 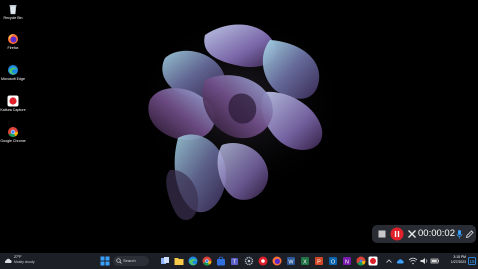 I want to click on outlook-icon: O, so click(x=333, y=261).